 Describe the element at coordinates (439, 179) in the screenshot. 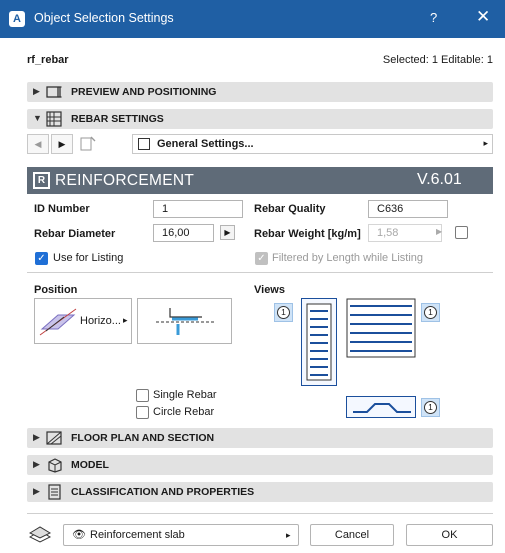

I see `banner-version: V.6.01` at that location.